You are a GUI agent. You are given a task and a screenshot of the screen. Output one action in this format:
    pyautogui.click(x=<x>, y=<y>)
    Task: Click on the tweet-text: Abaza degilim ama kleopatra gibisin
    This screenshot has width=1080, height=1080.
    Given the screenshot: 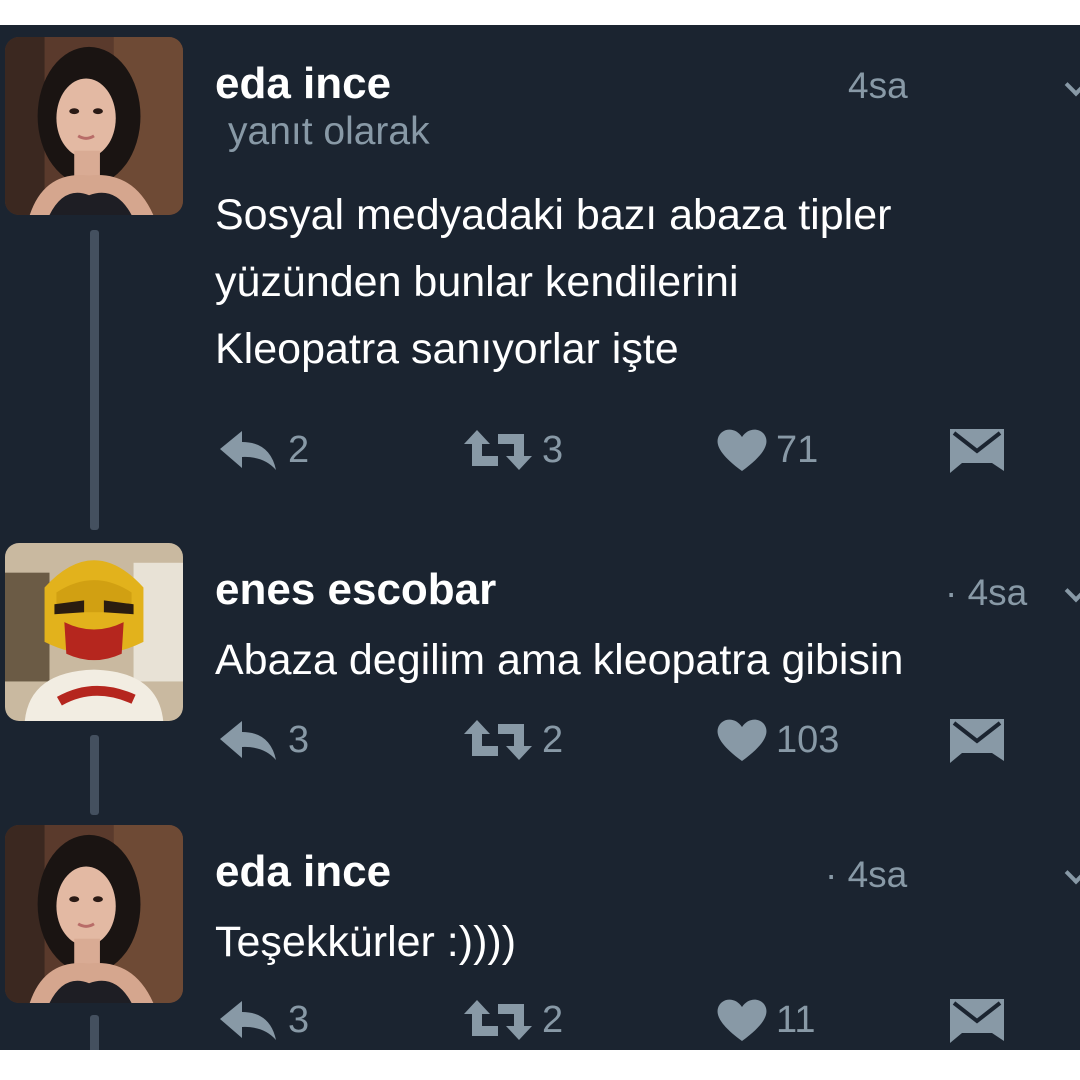 What is the action you would take?
    pyautogui.click(x=559, y=660)
    